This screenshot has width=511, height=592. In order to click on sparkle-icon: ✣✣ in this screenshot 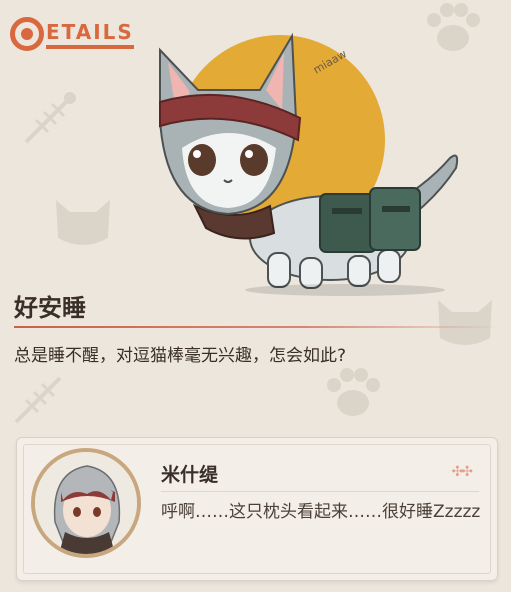, I will do `click(462, 472)`.